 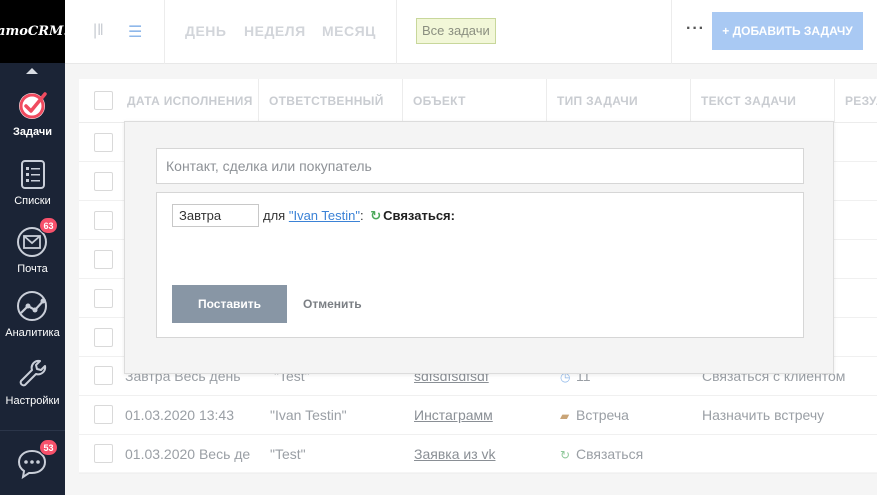 What do you see at coordinates (274, 215) in the screenshot?
I see `for-label: для` at bounding box center [274, 215].